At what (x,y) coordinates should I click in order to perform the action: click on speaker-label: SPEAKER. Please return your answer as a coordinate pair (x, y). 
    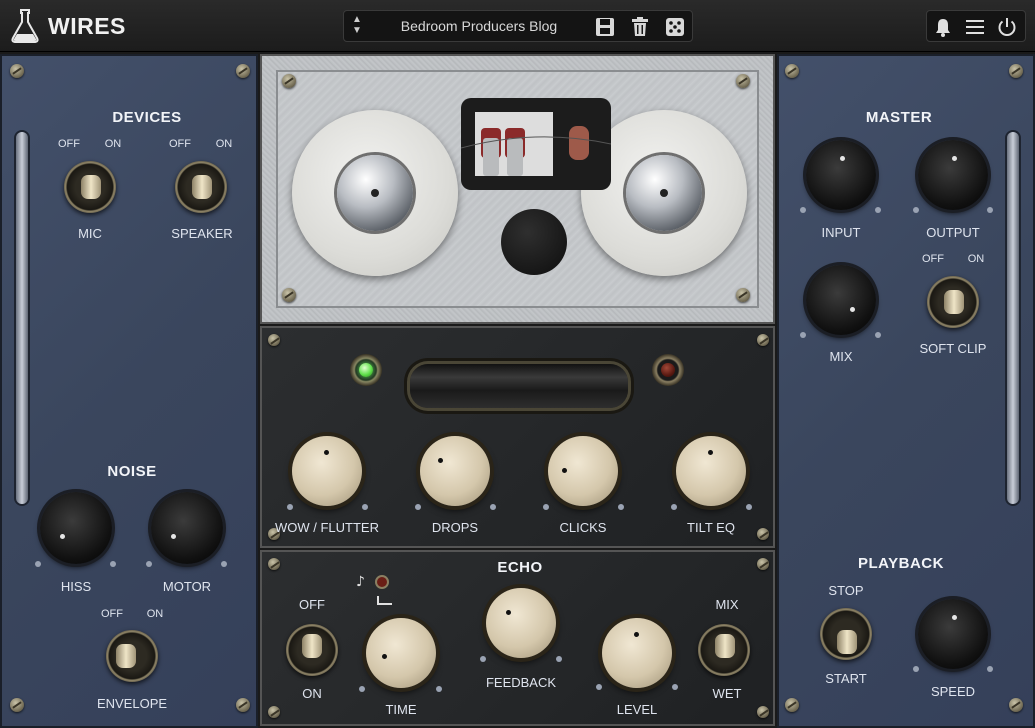
    Looking at the image, I should click on (202, 233).